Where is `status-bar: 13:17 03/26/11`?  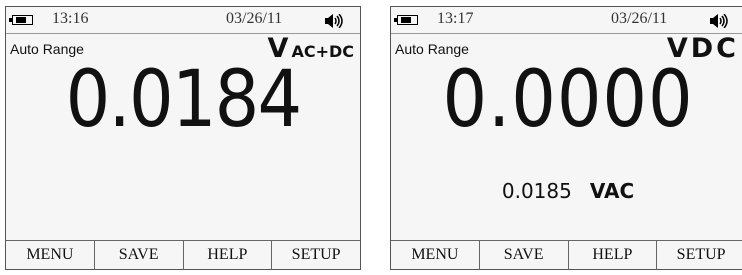 status-bar: 13:17 03/26/11 is located at coordinates (566, 20).